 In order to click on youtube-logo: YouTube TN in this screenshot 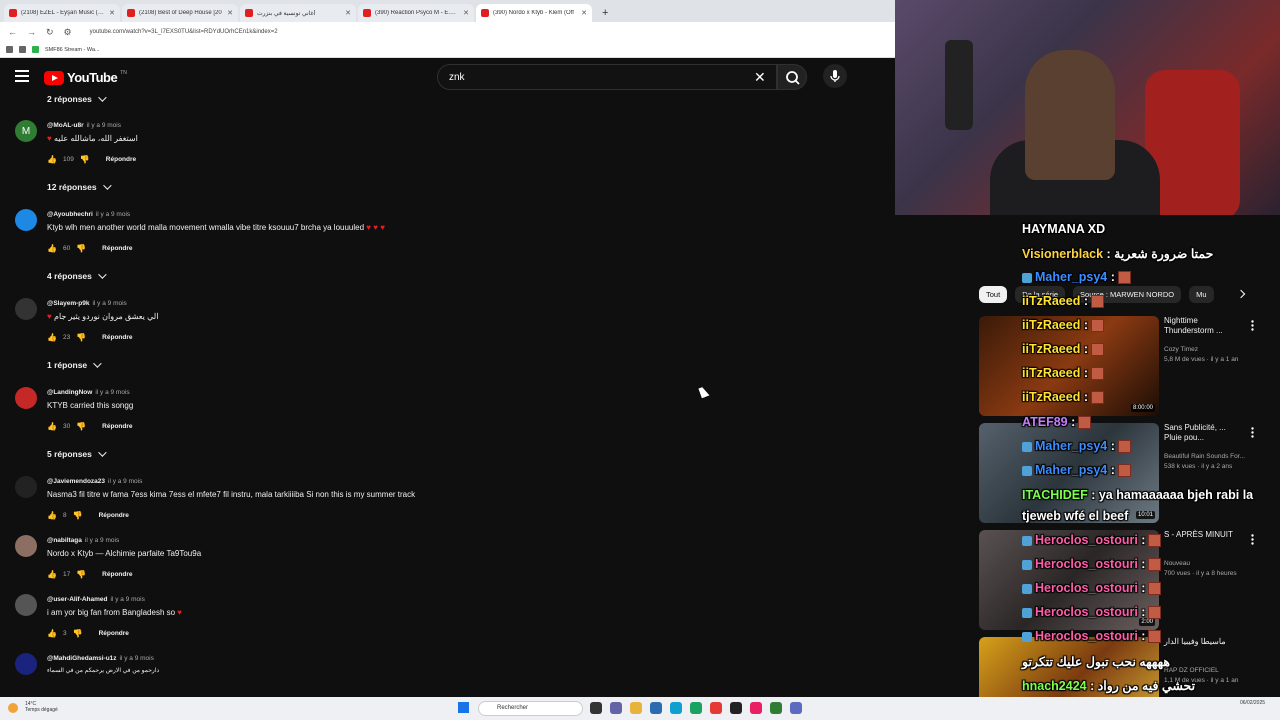, I will do `click(85, 77)`.